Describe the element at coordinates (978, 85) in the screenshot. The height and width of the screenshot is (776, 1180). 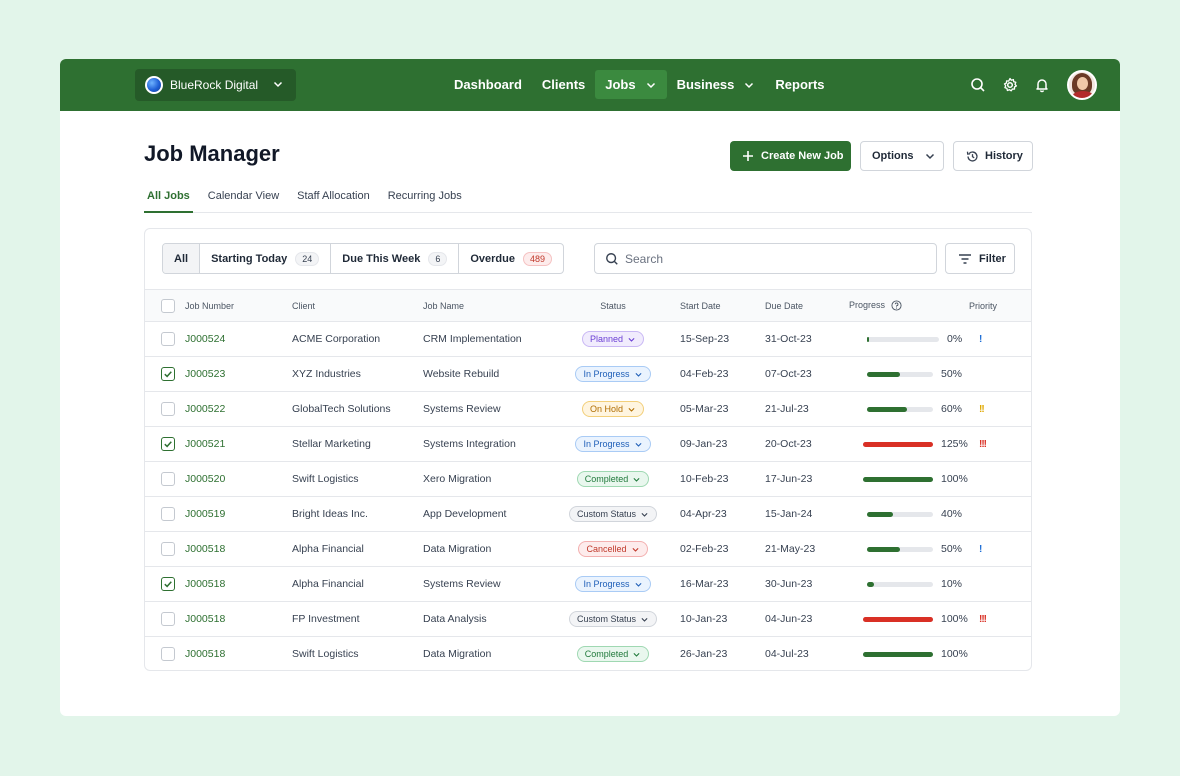
I see `search-icon` at that location.